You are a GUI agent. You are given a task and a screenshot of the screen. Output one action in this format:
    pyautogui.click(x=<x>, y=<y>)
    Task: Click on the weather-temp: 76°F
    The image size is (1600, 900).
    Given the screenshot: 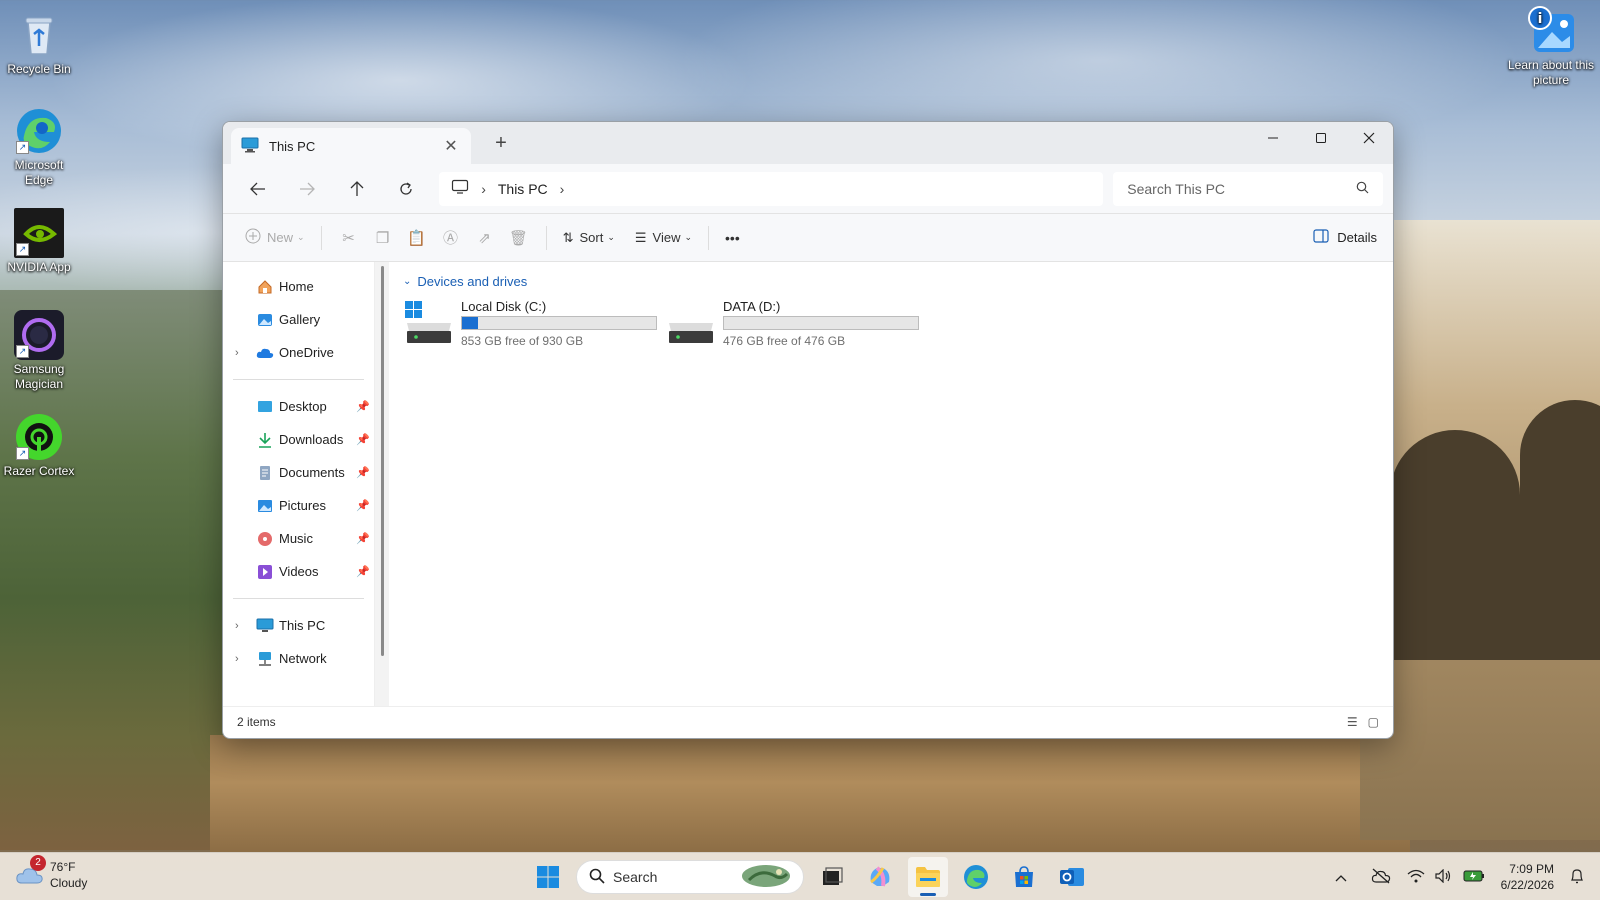 What is the action you would take?
    pyautogui.click(x=63, y=867)
    